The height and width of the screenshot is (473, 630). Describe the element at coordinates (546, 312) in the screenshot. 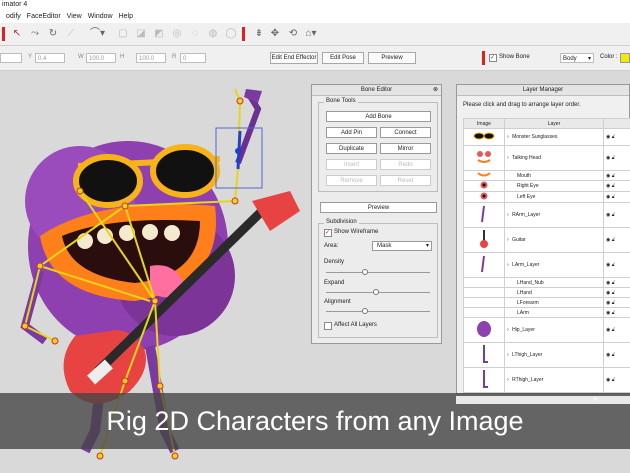

I see `layer-row: LArm ◉ 🔓︎` at that location.